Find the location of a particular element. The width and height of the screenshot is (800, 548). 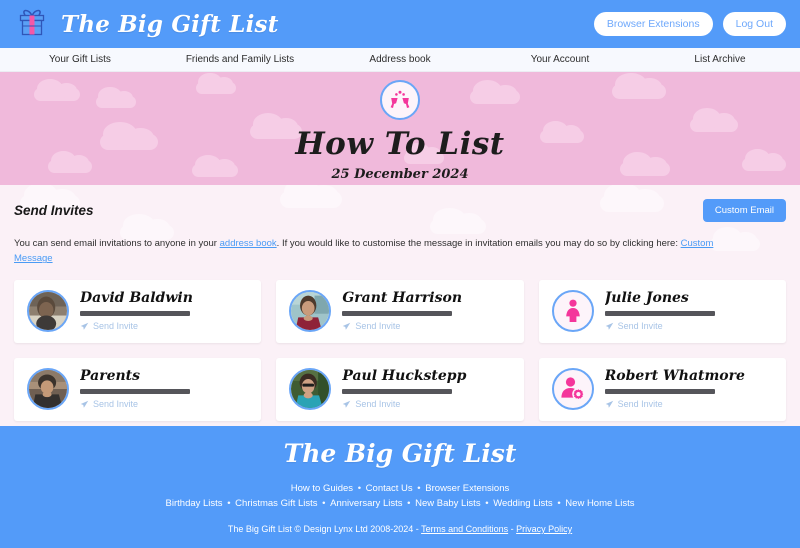

contact-card: David Baldwin Send Invite is located at coordinates (138, 311).